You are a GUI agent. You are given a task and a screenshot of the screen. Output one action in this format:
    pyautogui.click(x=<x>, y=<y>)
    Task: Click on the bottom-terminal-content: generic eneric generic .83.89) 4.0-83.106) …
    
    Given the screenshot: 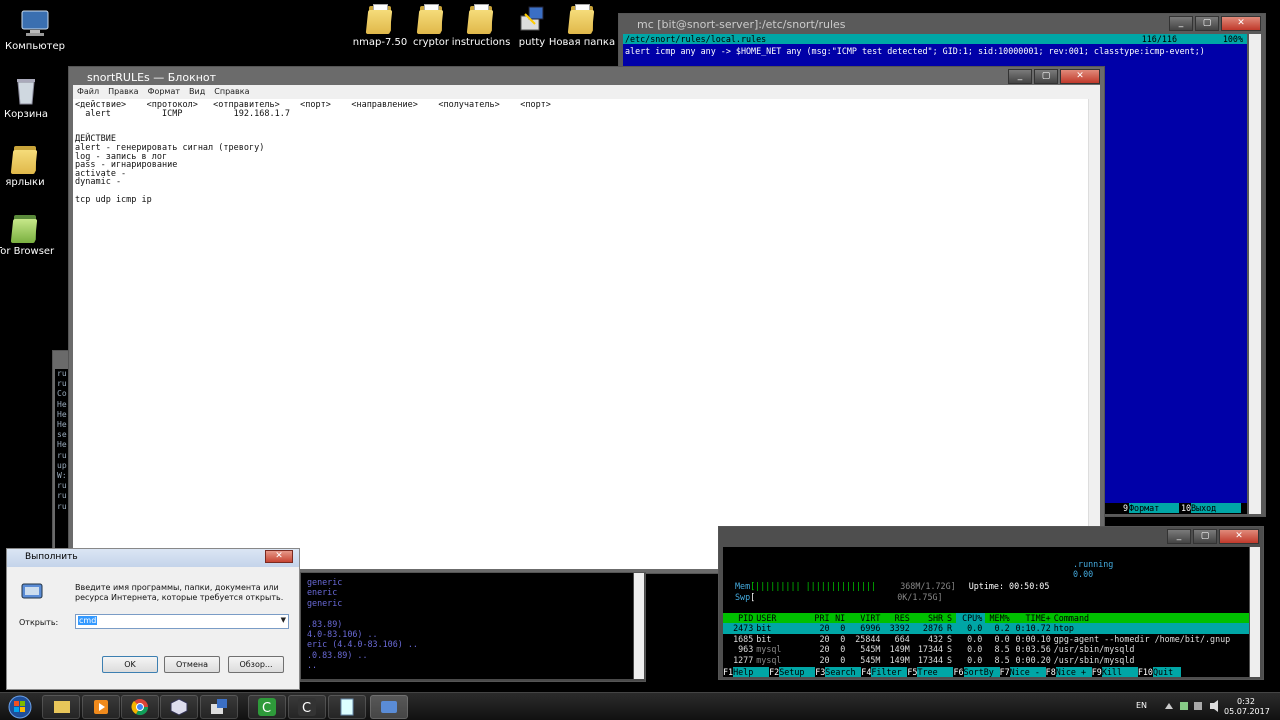 What is the action you would take?
    pyautogui.click(x=467, y=626)
    